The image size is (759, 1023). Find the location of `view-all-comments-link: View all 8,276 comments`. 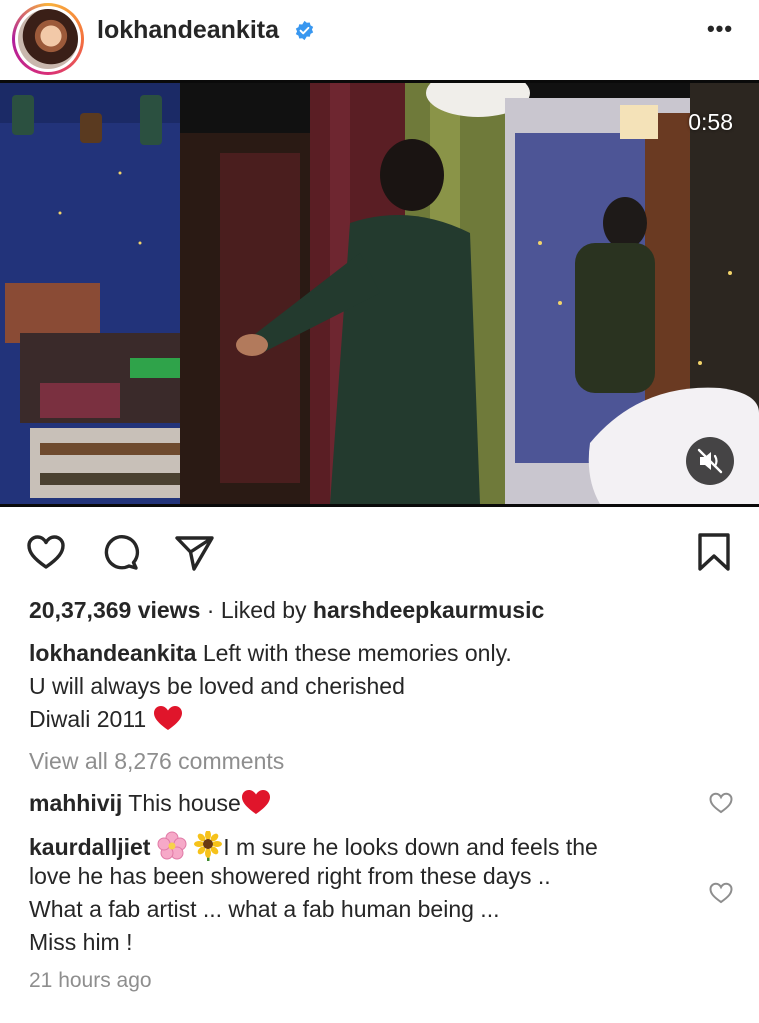

view-all-comments-link: View all 8,276 comments is located at coordinates (156, 761).